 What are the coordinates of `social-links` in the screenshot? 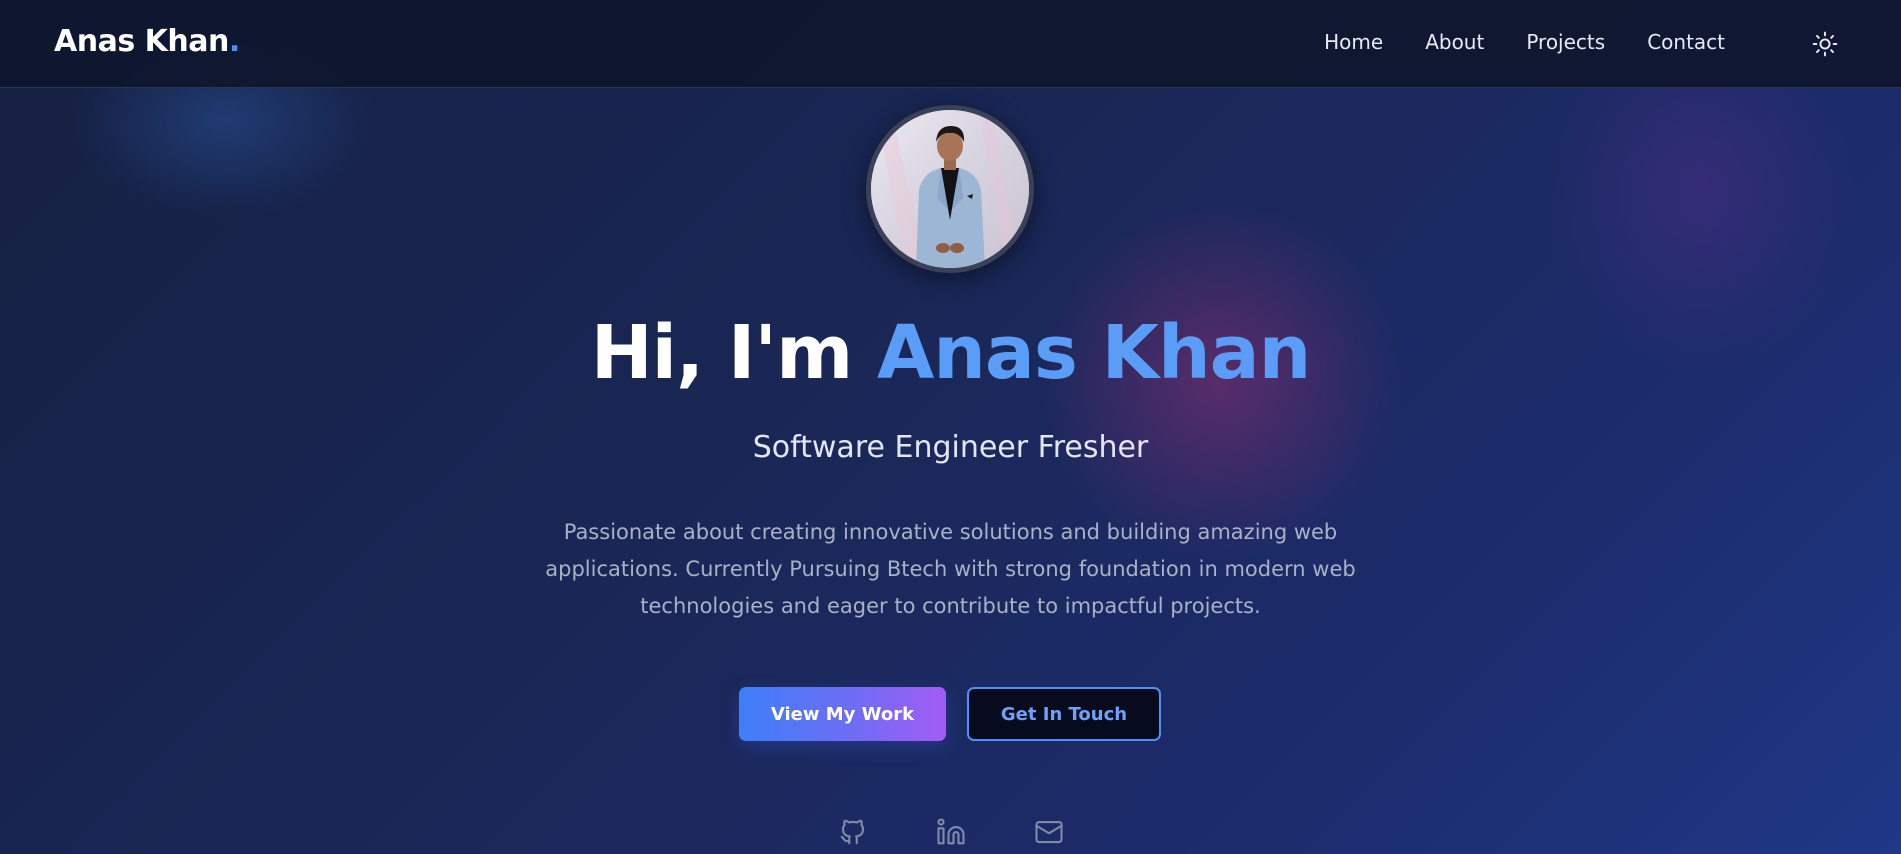 It's located at (951, 832).